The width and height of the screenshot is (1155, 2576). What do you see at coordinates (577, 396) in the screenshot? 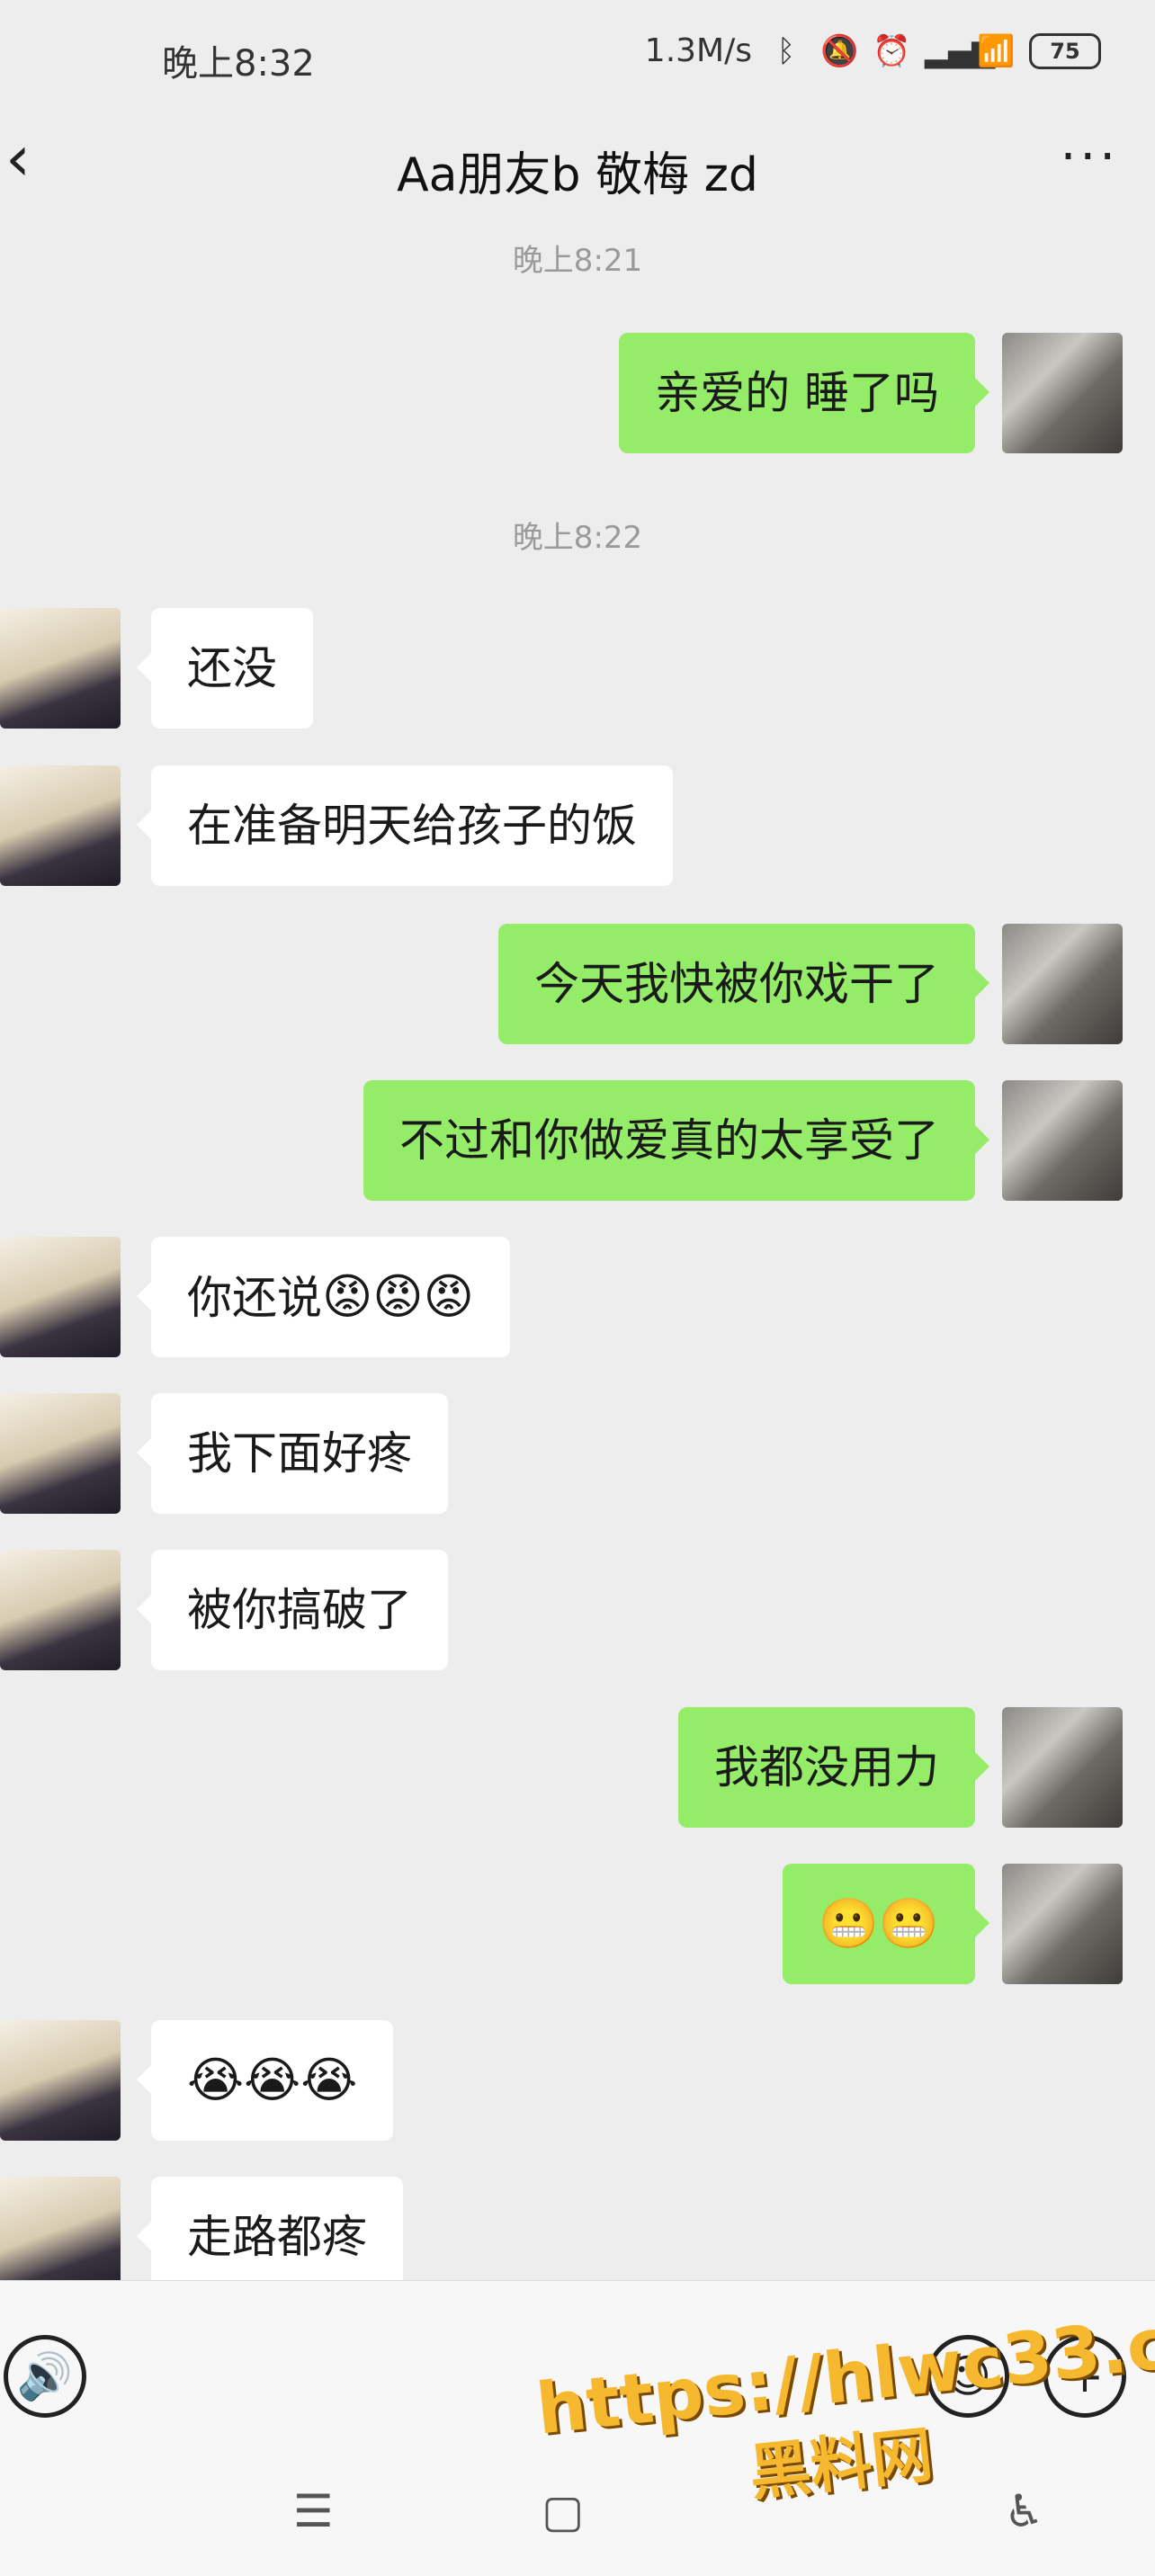
I see `message-row: 亲爱的 睡了吗` at bounding box center [577, 396].